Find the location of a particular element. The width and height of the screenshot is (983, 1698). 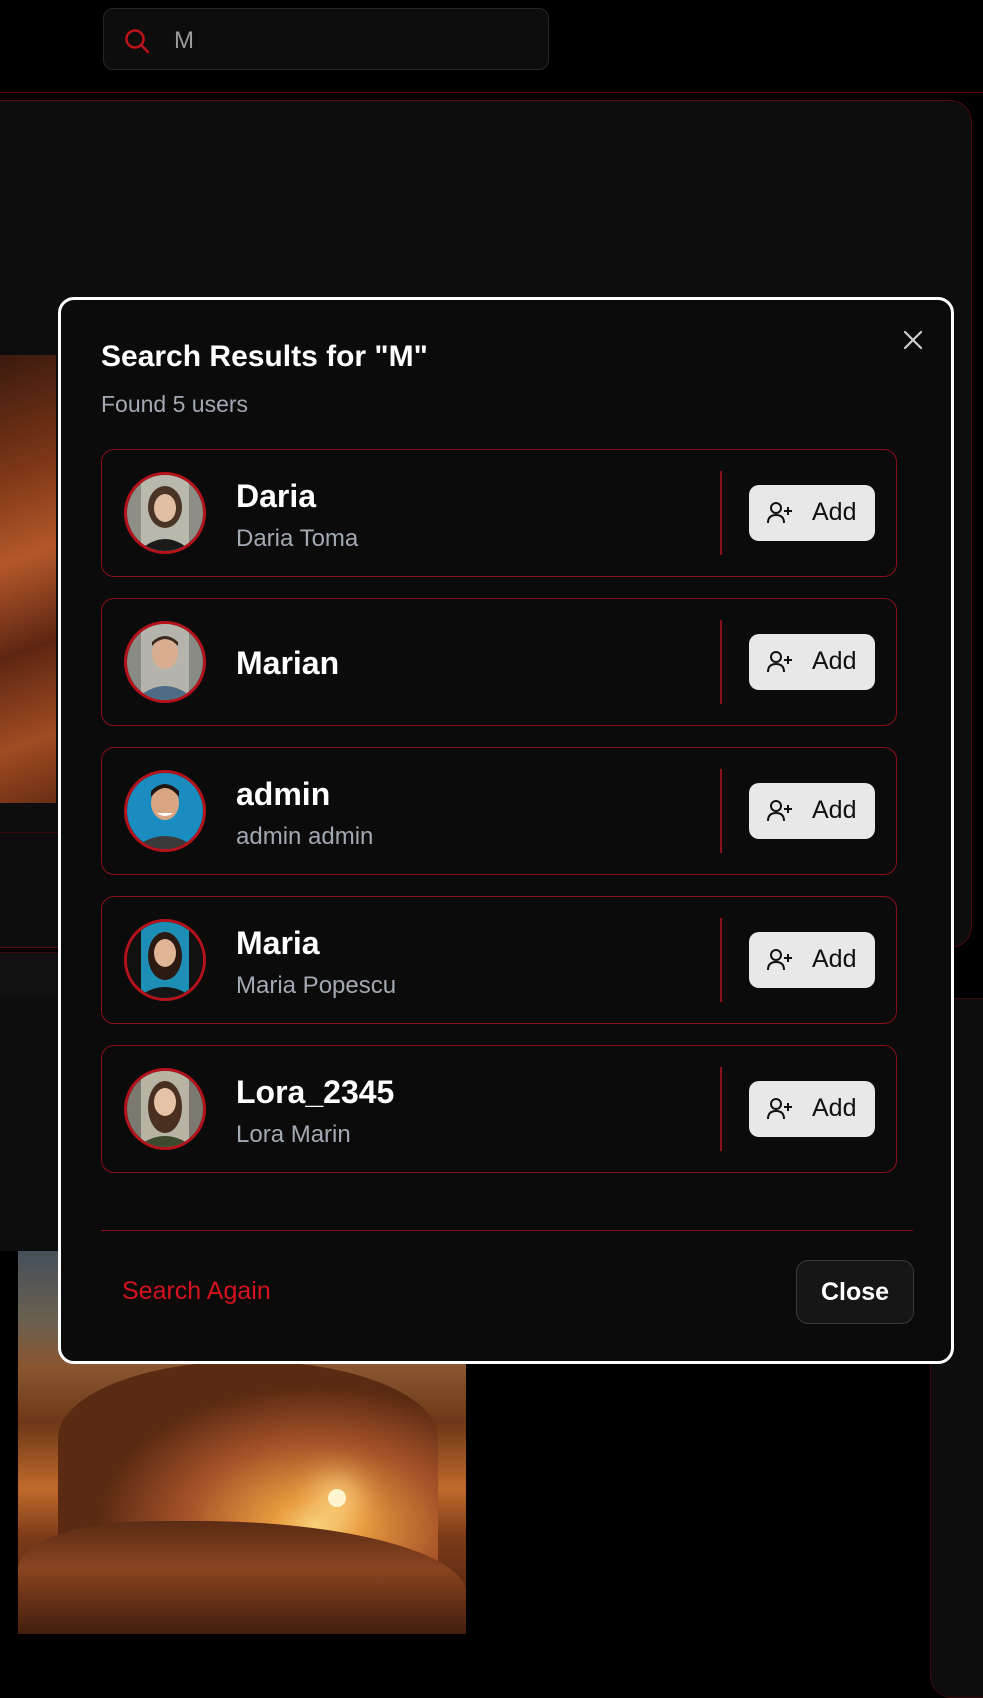

list-item: Daria Daria Toma Add is located at coordinates (499, 513).